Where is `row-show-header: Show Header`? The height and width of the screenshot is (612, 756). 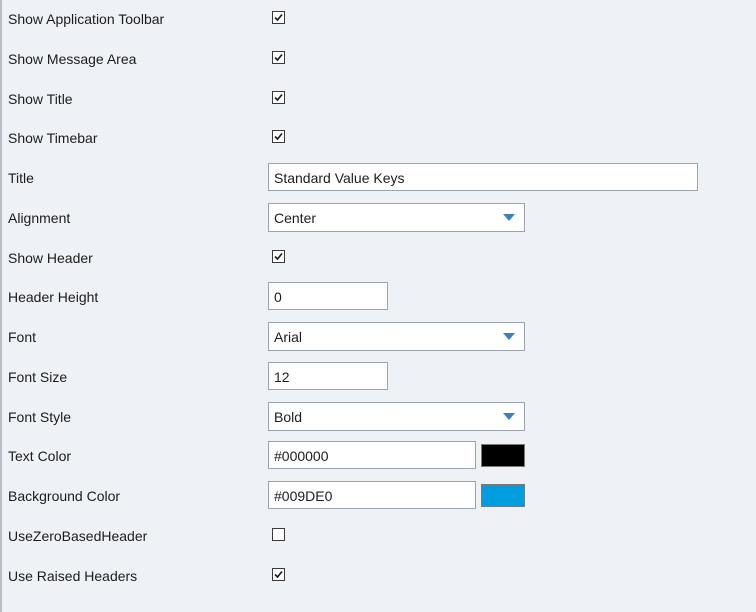 row-show-header: Show Header is located at coordinates (379, 259).